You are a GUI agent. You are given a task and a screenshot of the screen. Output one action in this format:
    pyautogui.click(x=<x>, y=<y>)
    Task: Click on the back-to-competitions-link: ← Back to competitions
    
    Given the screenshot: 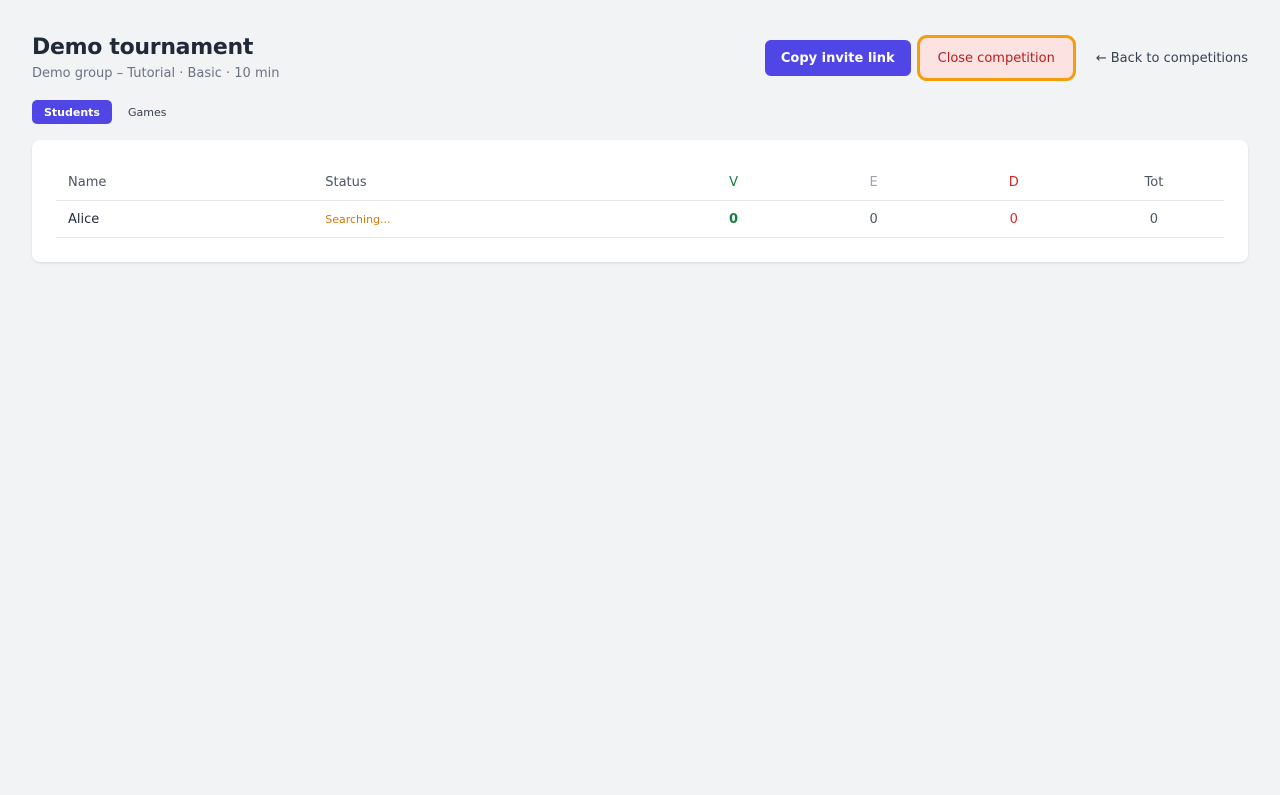 What is the action you would take?
    pyautogui.click(x=1165, y=58)
    